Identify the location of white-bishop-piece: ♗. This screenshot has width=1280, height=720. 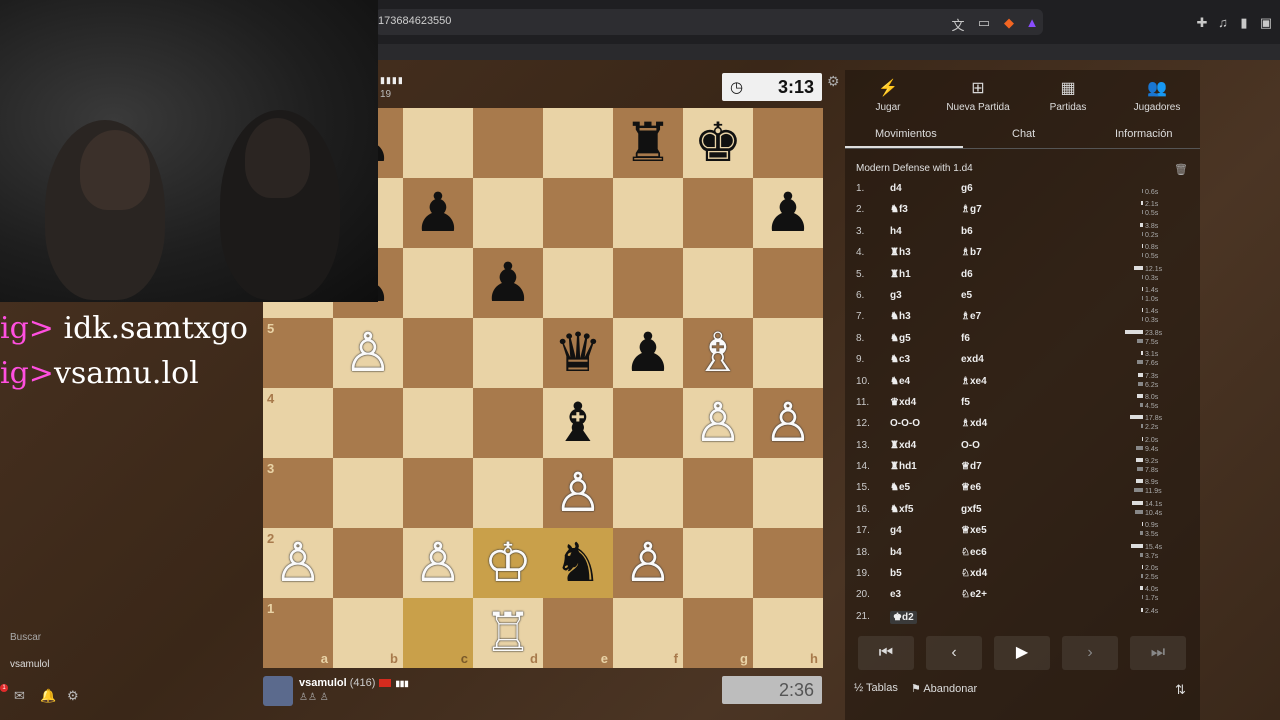
(718, 353).